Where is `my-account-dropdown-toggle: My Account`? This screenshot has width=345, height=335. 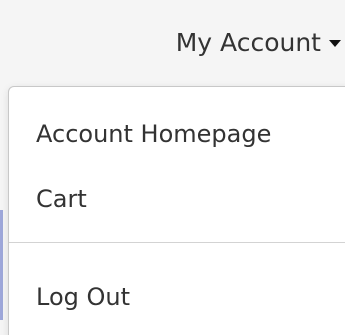 my-account-dropdown-toggle: My Account is located at coordinates (258, 42).